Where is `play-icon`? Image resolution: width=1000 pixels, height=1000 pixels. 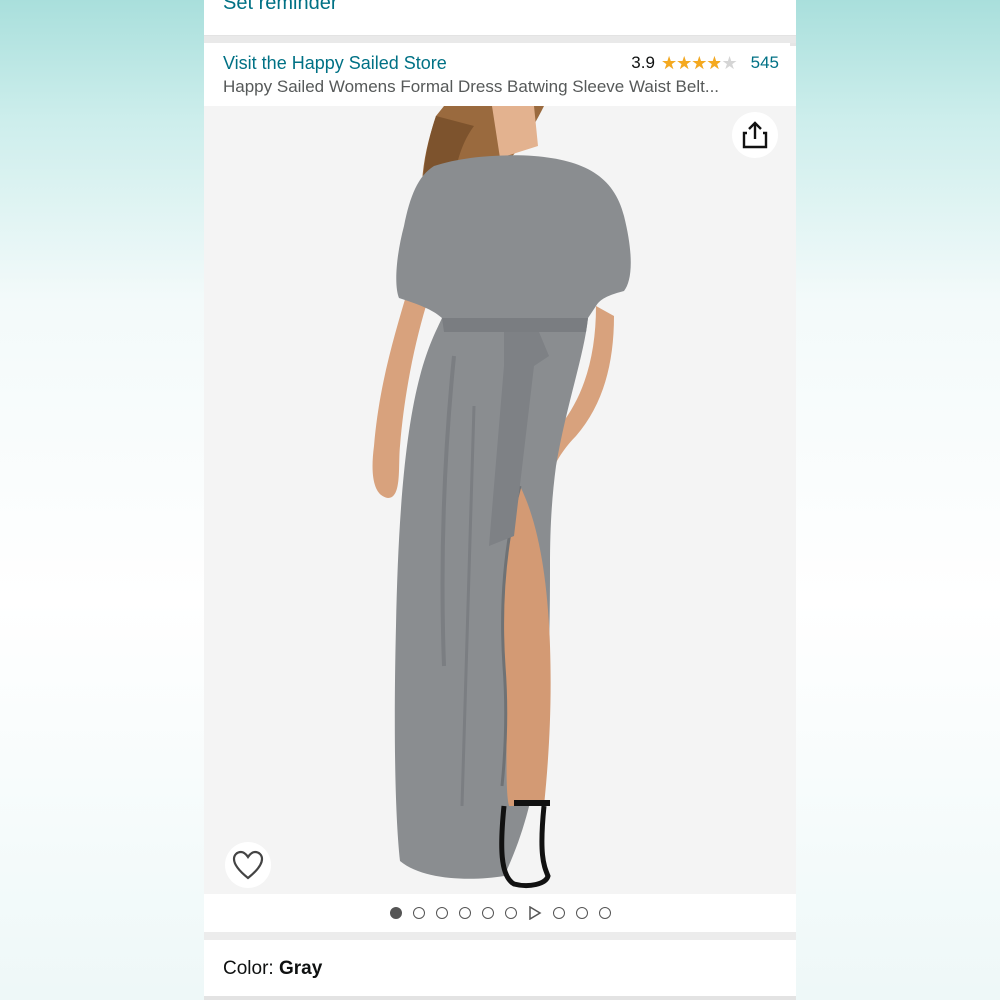
play-icon is located at coordinates (535, 913).